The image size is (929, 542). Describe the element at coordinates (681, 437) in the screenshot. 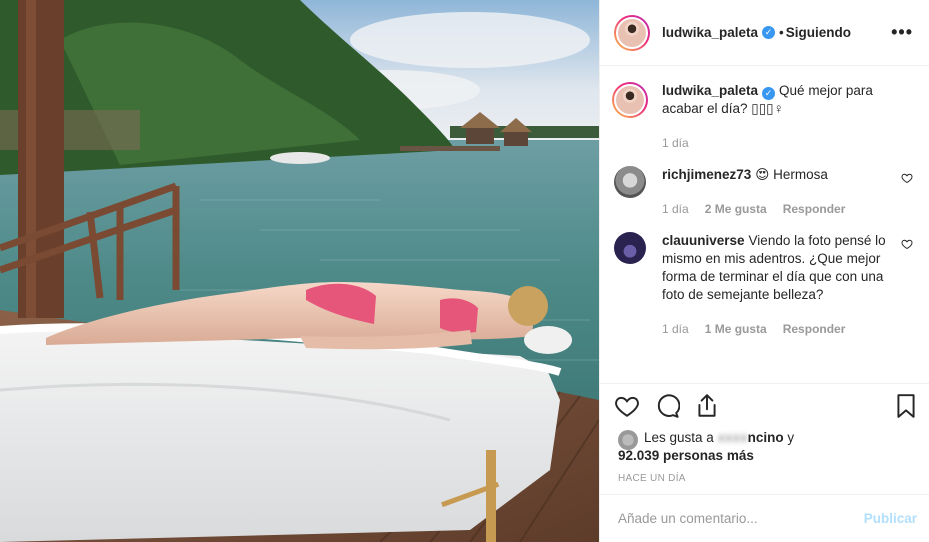

I see `likes-prefix: Les gusta a` at that location.